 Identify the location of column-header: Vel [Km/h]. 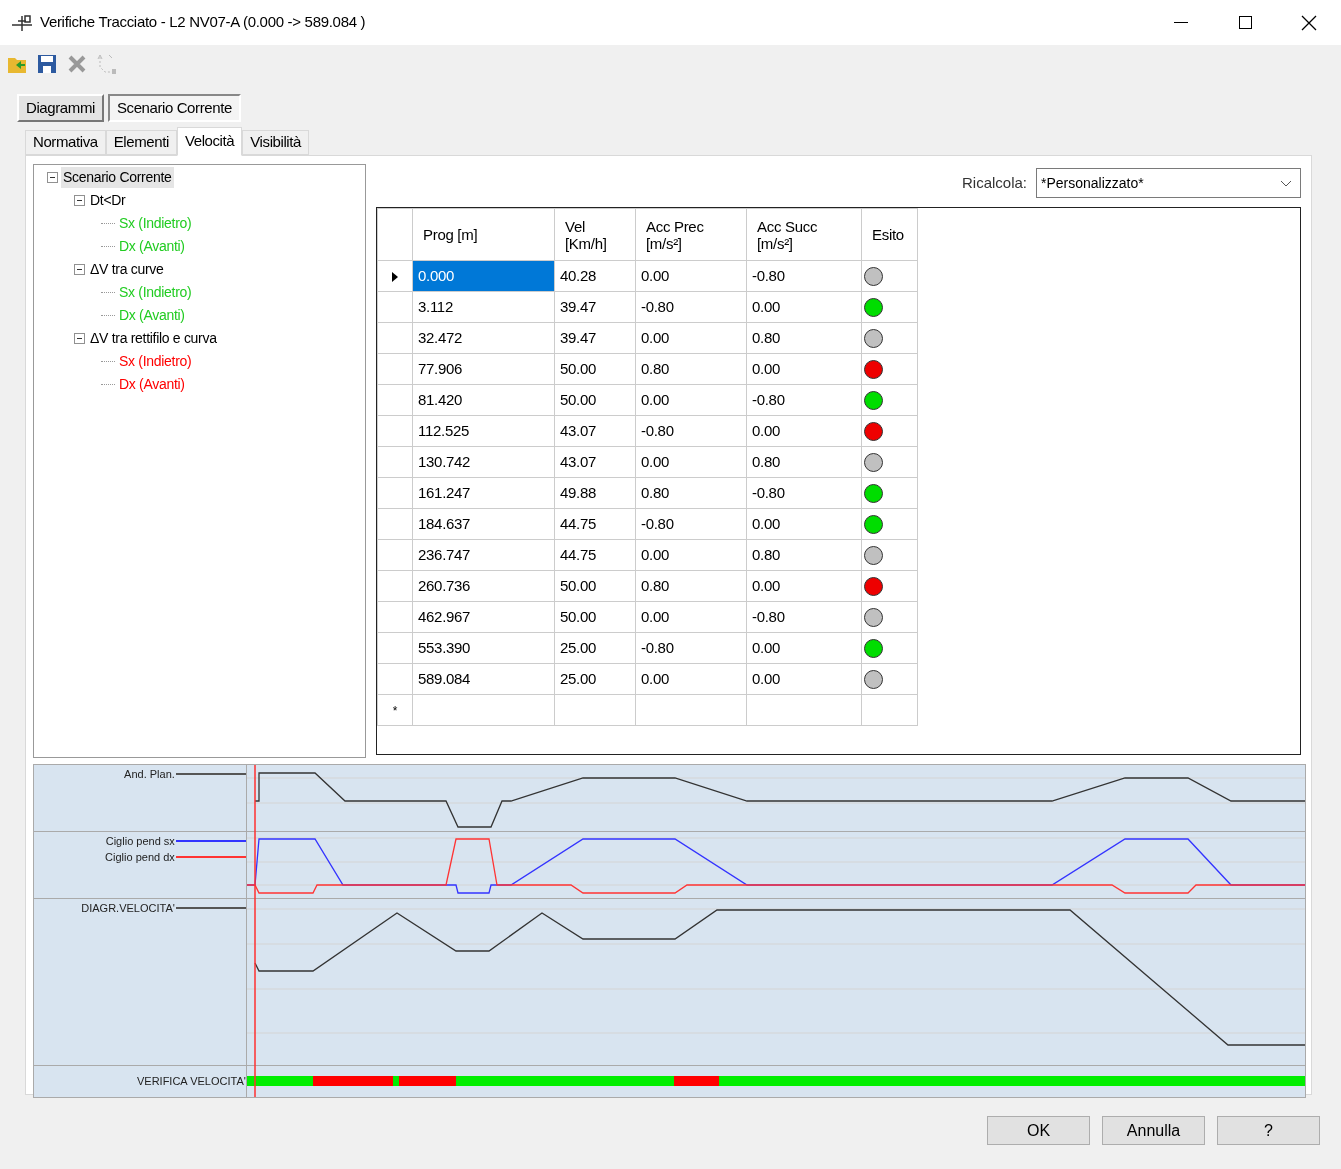
(595, 234).